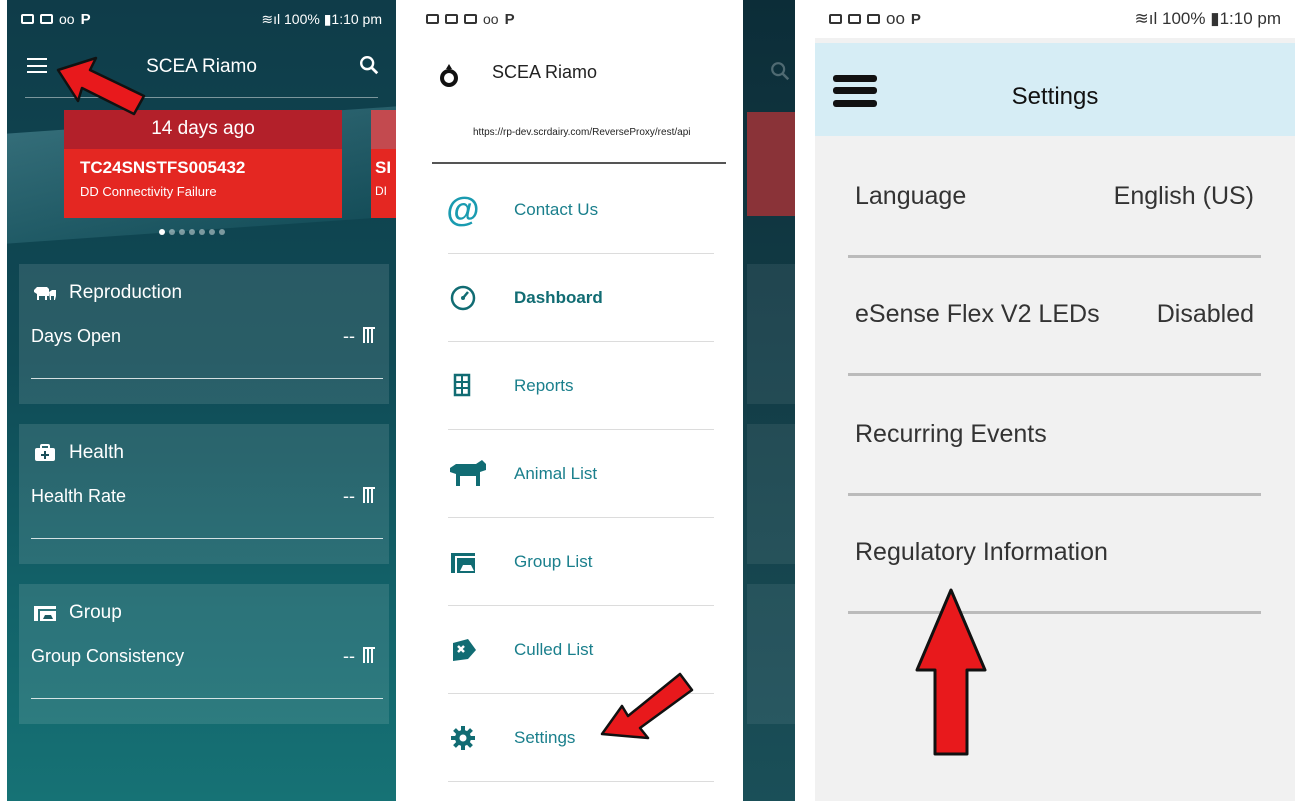  Describe the element at coordinates (463, 738) in the screenshot. I see `gear-icon` at that location.